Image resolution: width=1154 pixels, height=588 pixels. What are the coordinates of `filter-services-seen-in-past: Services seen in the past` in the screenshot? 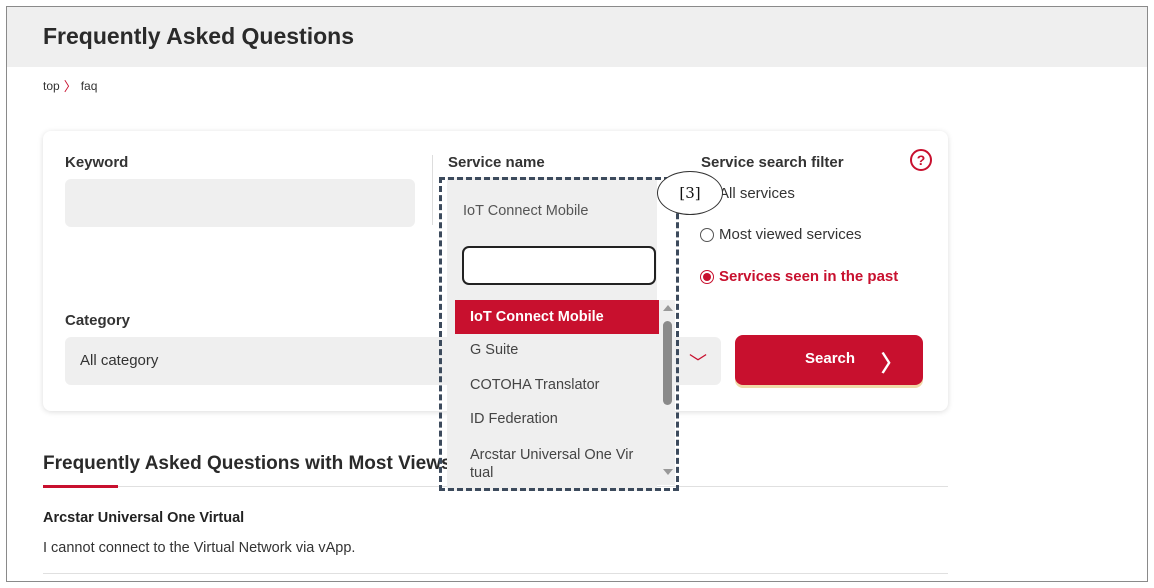 It's located at (799, 276).